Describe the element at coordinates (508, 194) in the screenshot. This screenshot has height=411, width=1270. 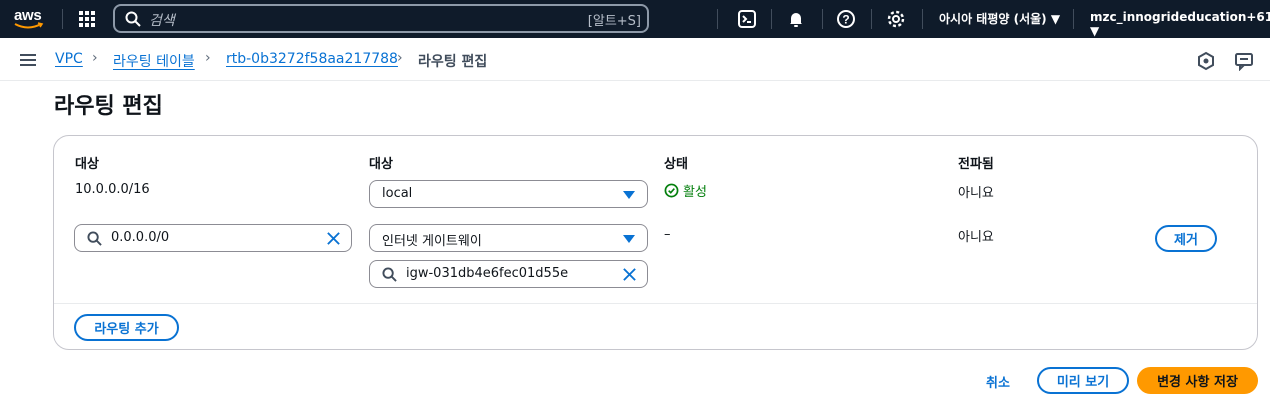
I see `target-select: local` at that location.